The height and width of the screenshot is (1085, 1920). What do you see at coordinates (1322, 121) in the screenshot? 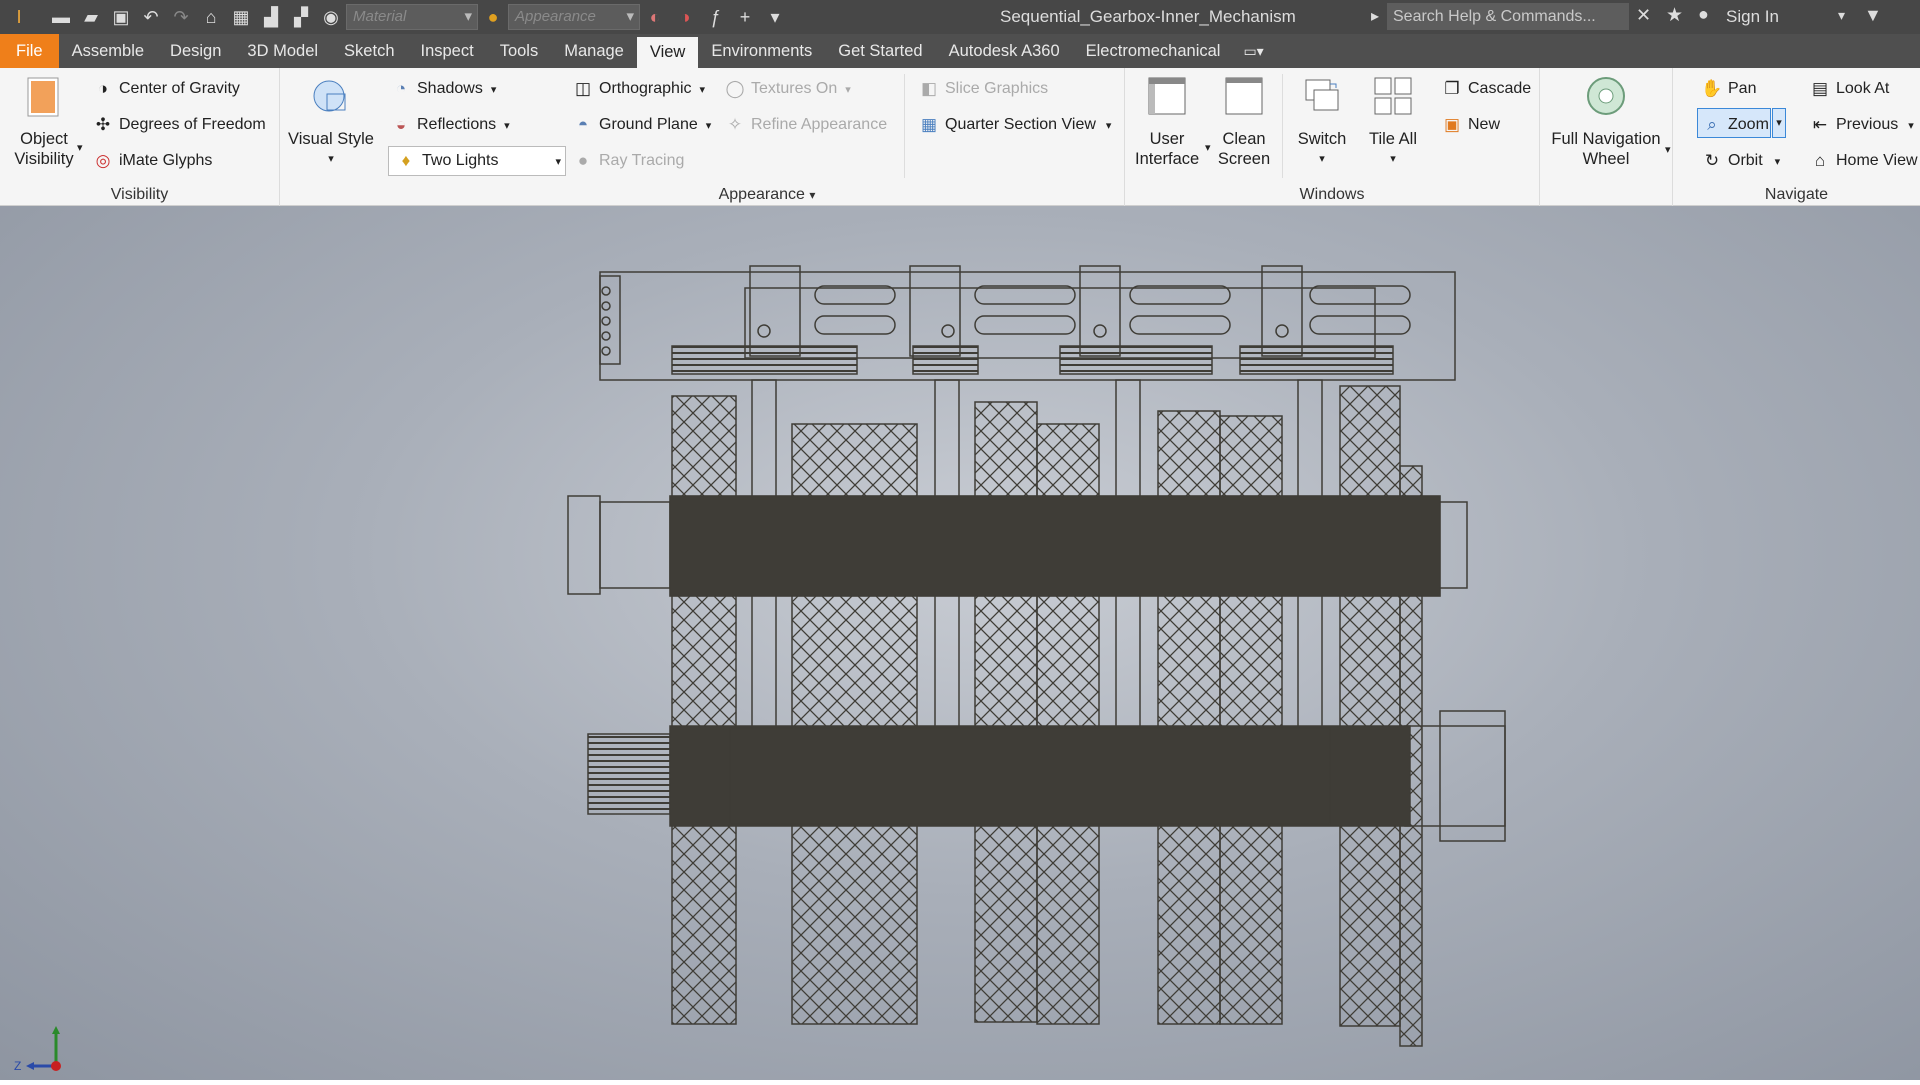
I see `switch-button: Switch ▾` at bounding box center [1322, 121].